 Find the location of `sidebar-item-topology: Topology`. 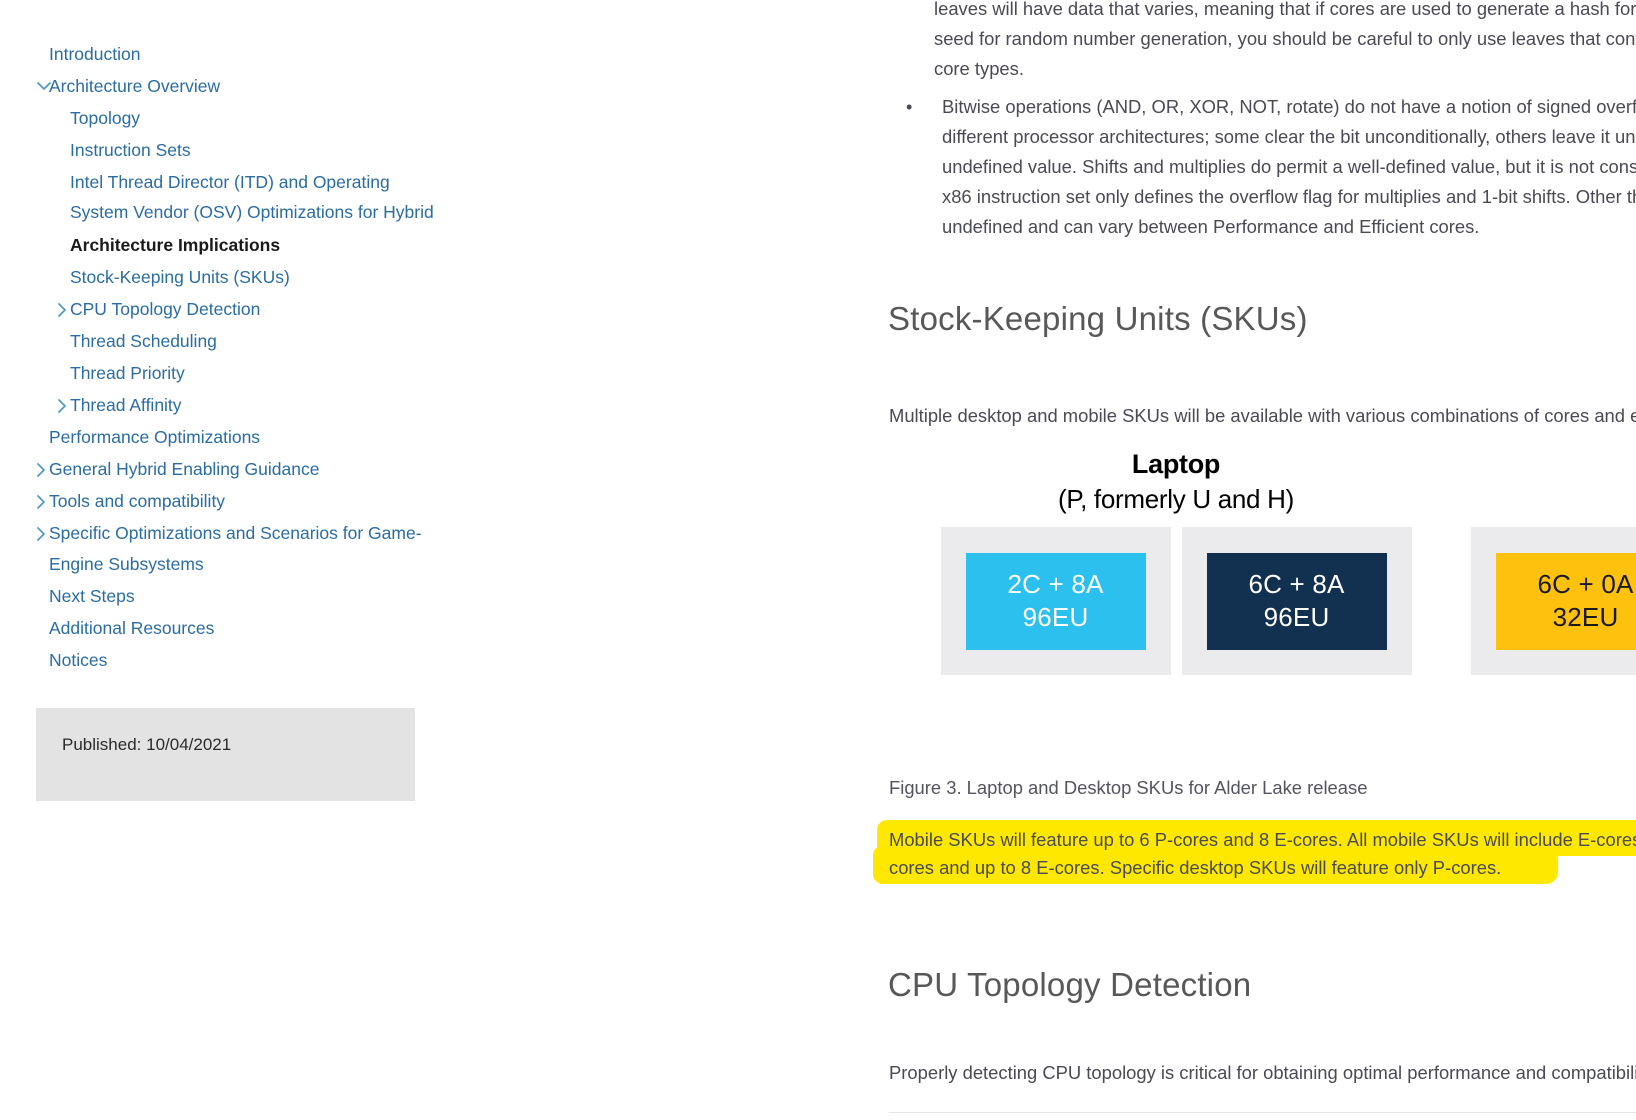

sidebar-item-topology: Topology is located at coordinates (220, 118).